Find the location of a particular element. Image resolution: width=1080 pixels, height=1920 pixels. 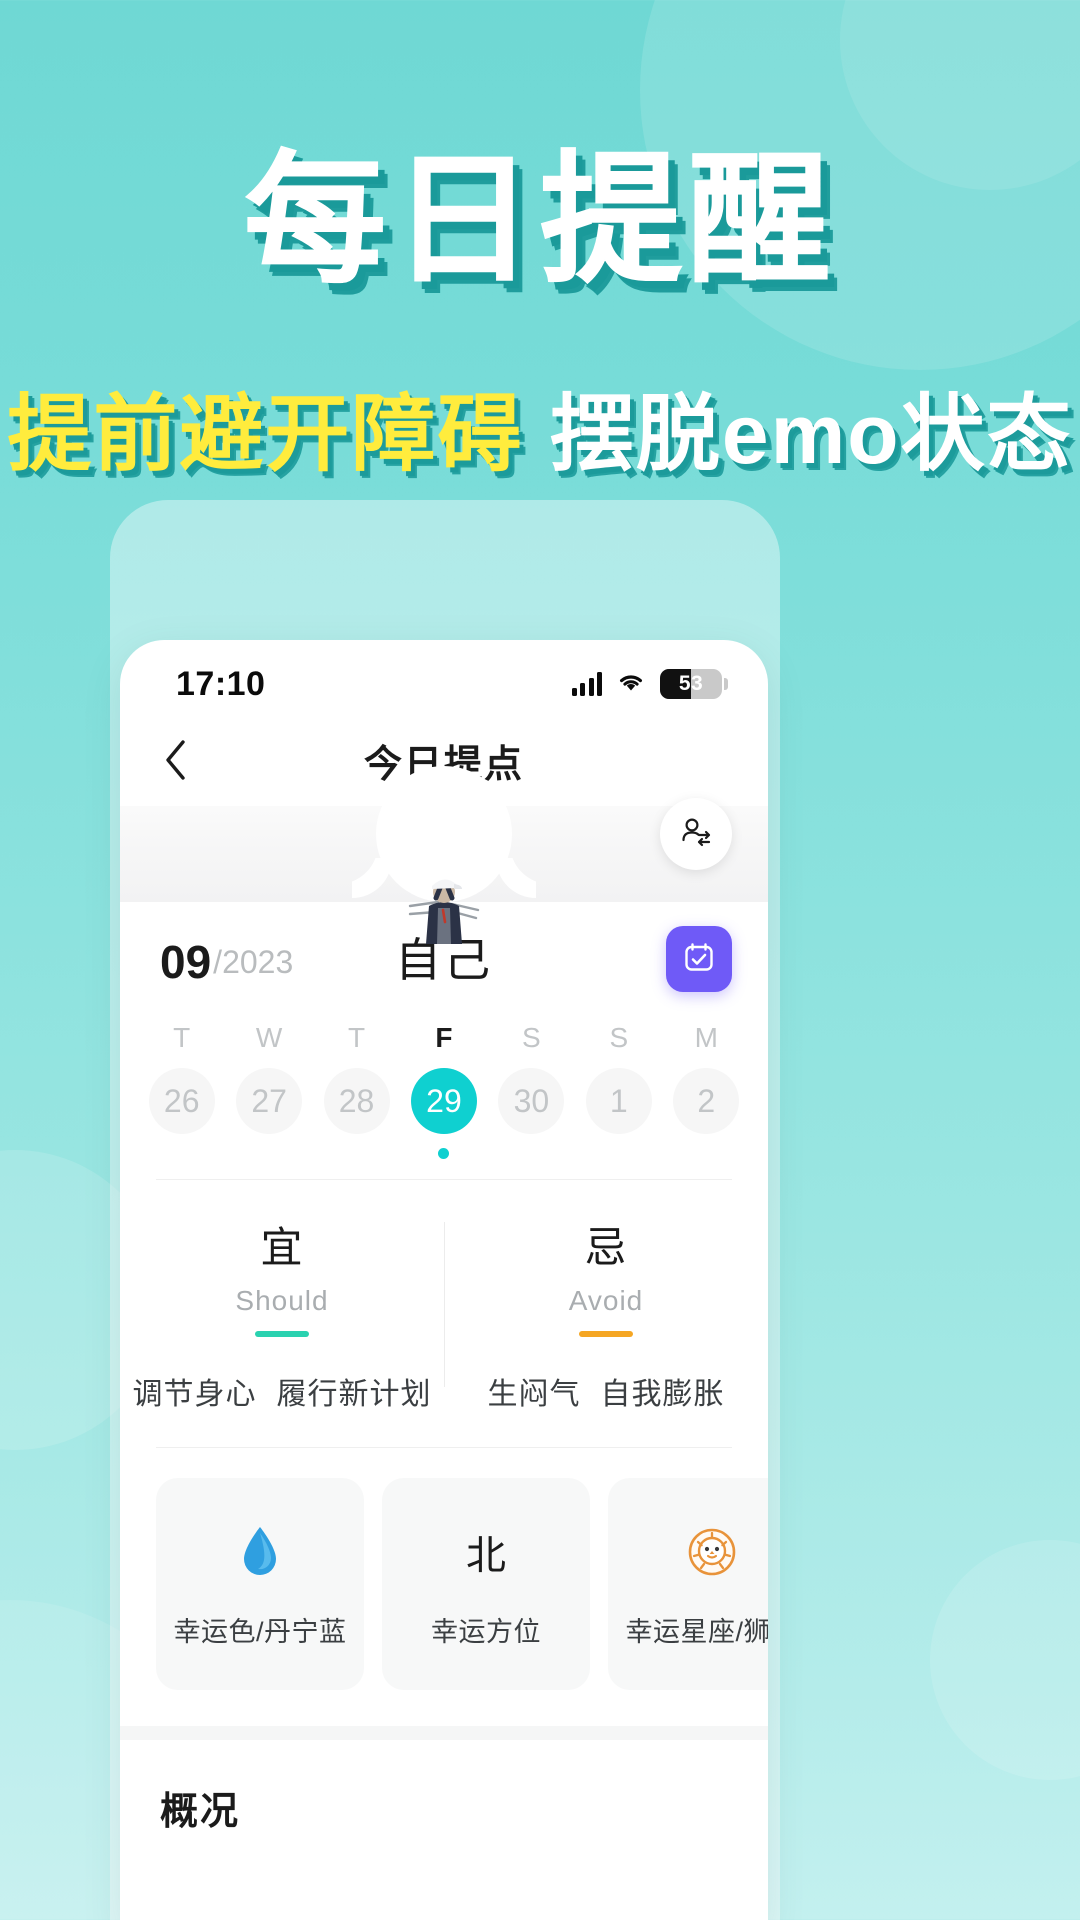

lucky-card-label: 幸运方位 is located at coordinates (486, 1631).